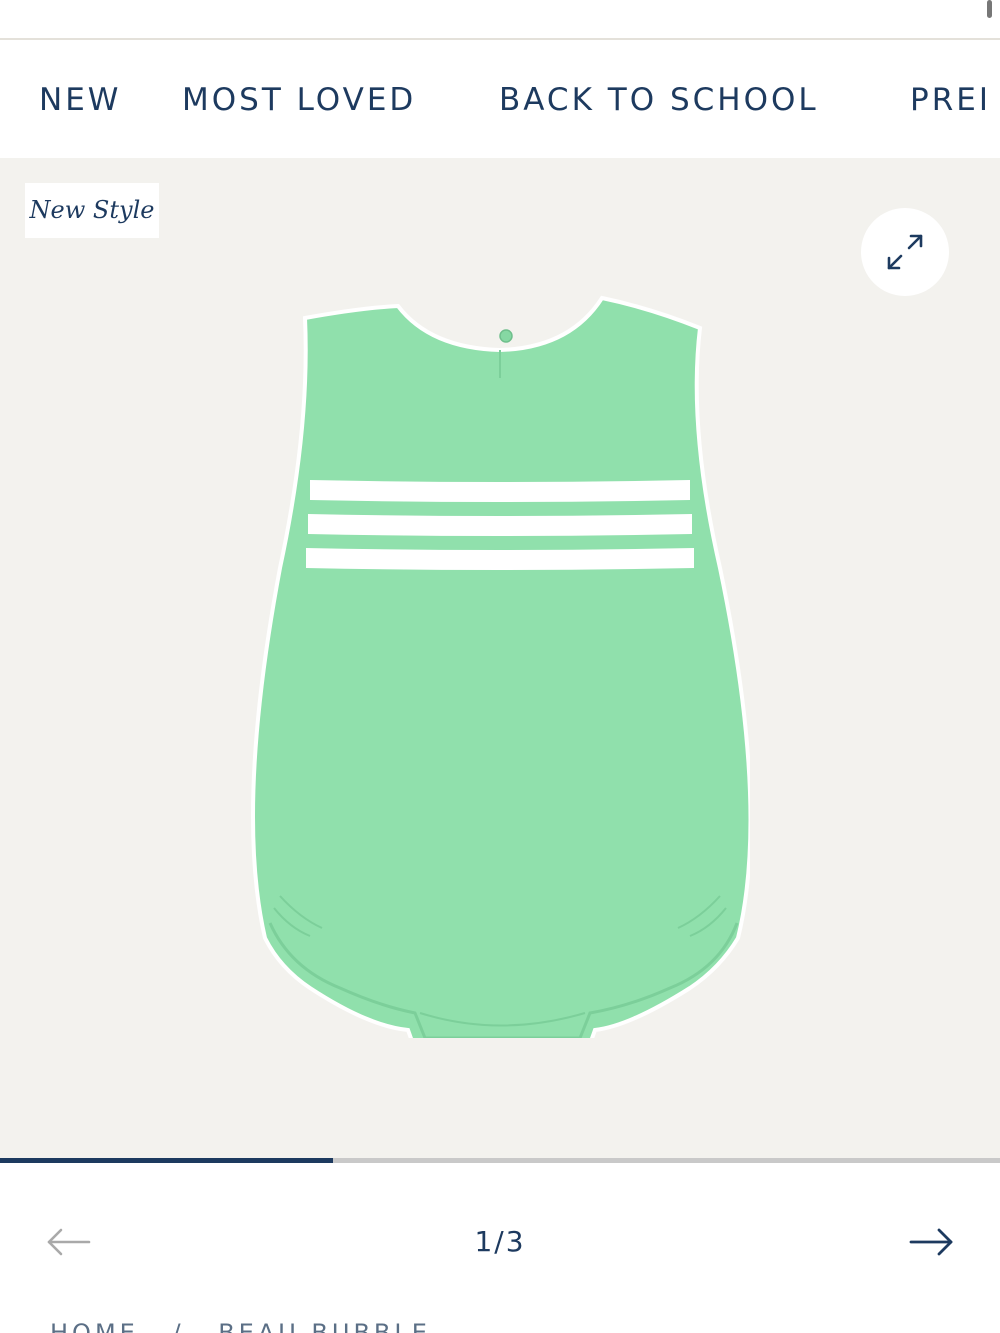 This screenshot has width=1000, height=1333. What do you see at coordinates (500, 20) in the screenshot?
I see `top-bar` at bounding box center [500, 20].